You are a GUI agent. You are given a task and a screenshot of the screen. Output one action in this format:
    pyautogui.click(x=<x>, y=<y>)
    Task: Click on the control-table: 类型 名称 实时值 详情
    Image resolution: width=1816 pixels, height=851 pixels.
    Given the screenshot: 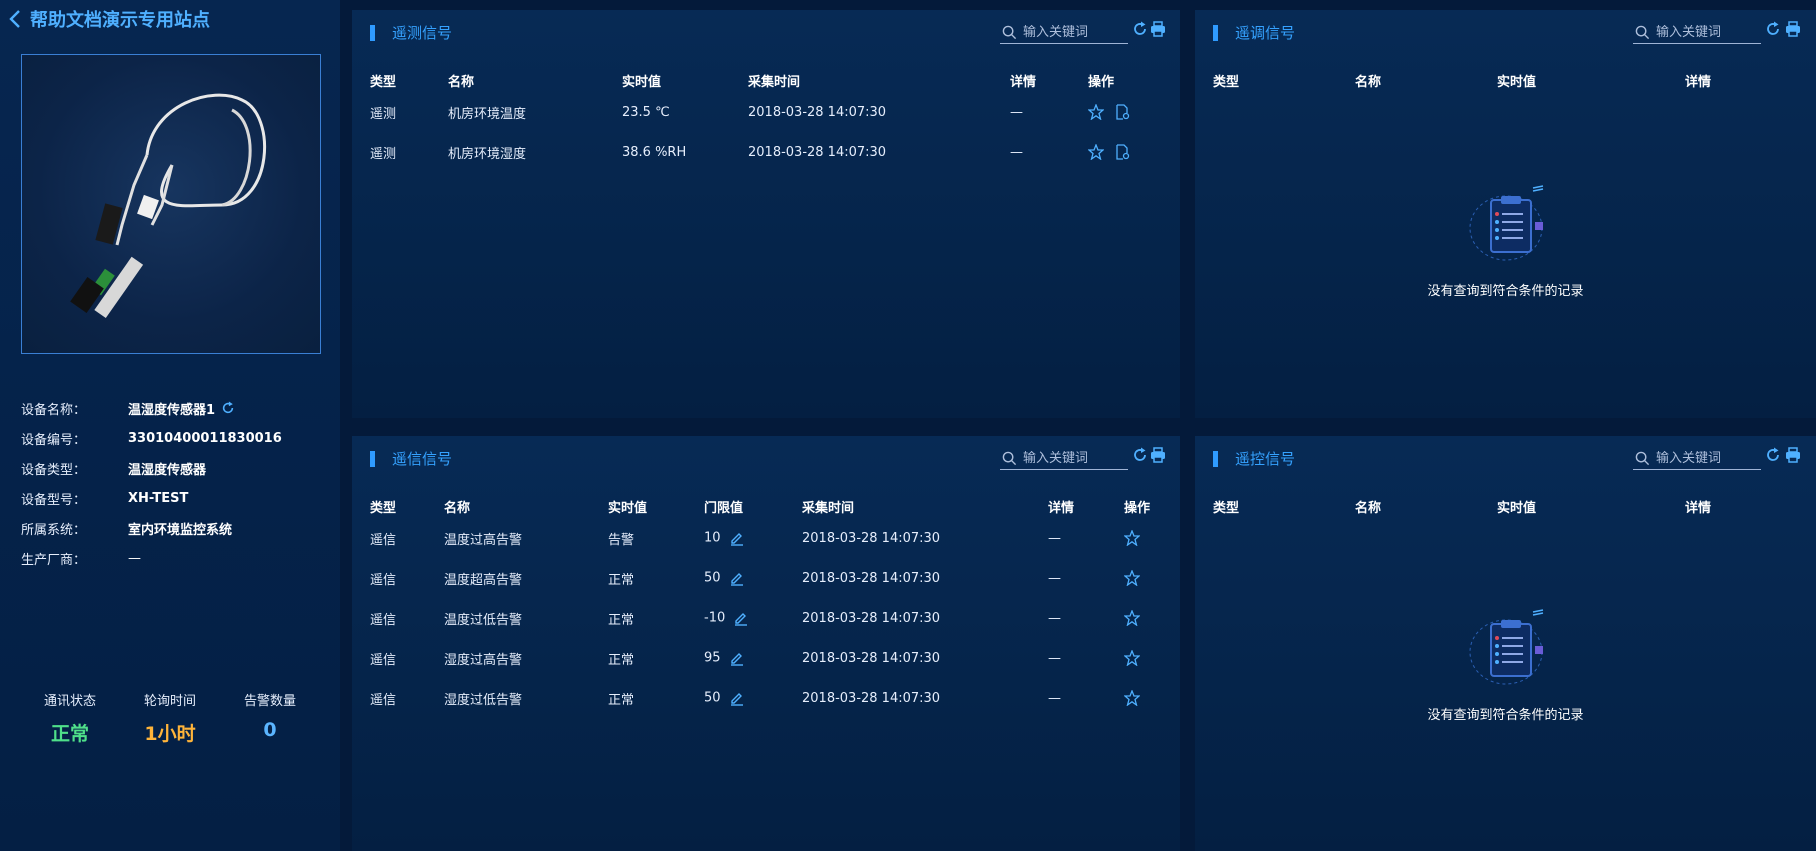 What is the action you would take?
    pyautogui.click(x=1509, y=506)
    